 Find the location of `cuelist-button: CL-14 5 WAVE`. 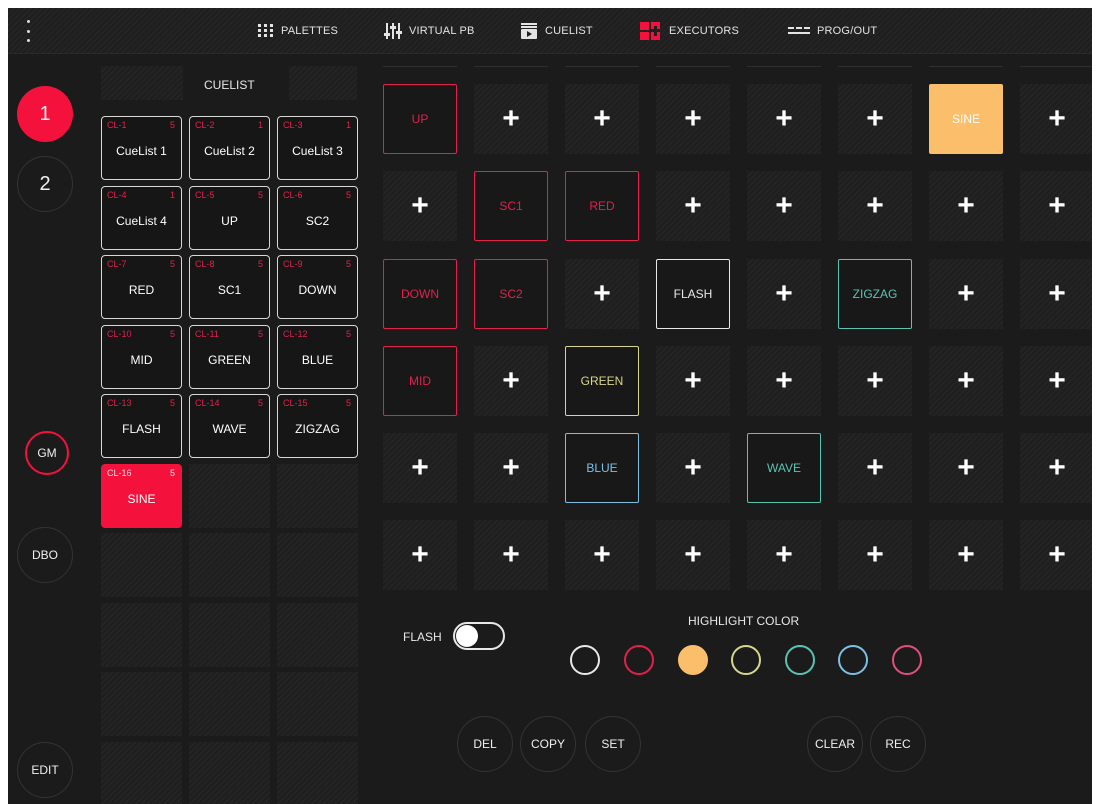

cuelist-button: CL-14 5 WAVE is located at coordinates (229, 426).